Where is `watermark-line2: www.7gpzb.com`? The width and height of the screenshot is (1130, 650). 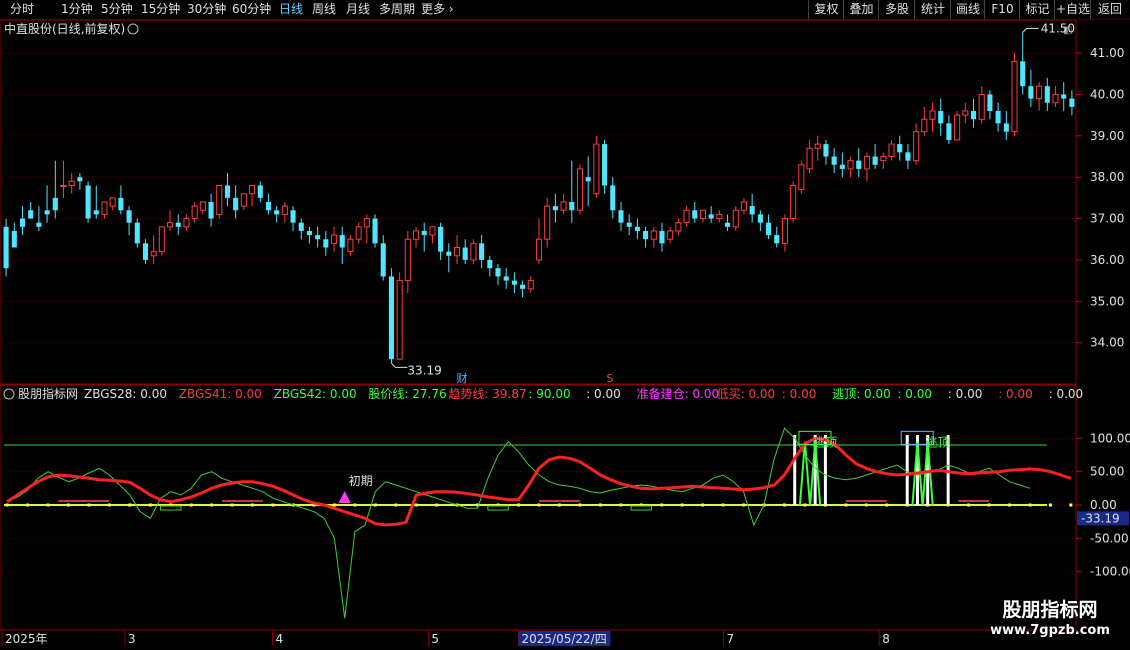
watermark-line2: www.7gpzb.com is located at coordinates (1050, 630).